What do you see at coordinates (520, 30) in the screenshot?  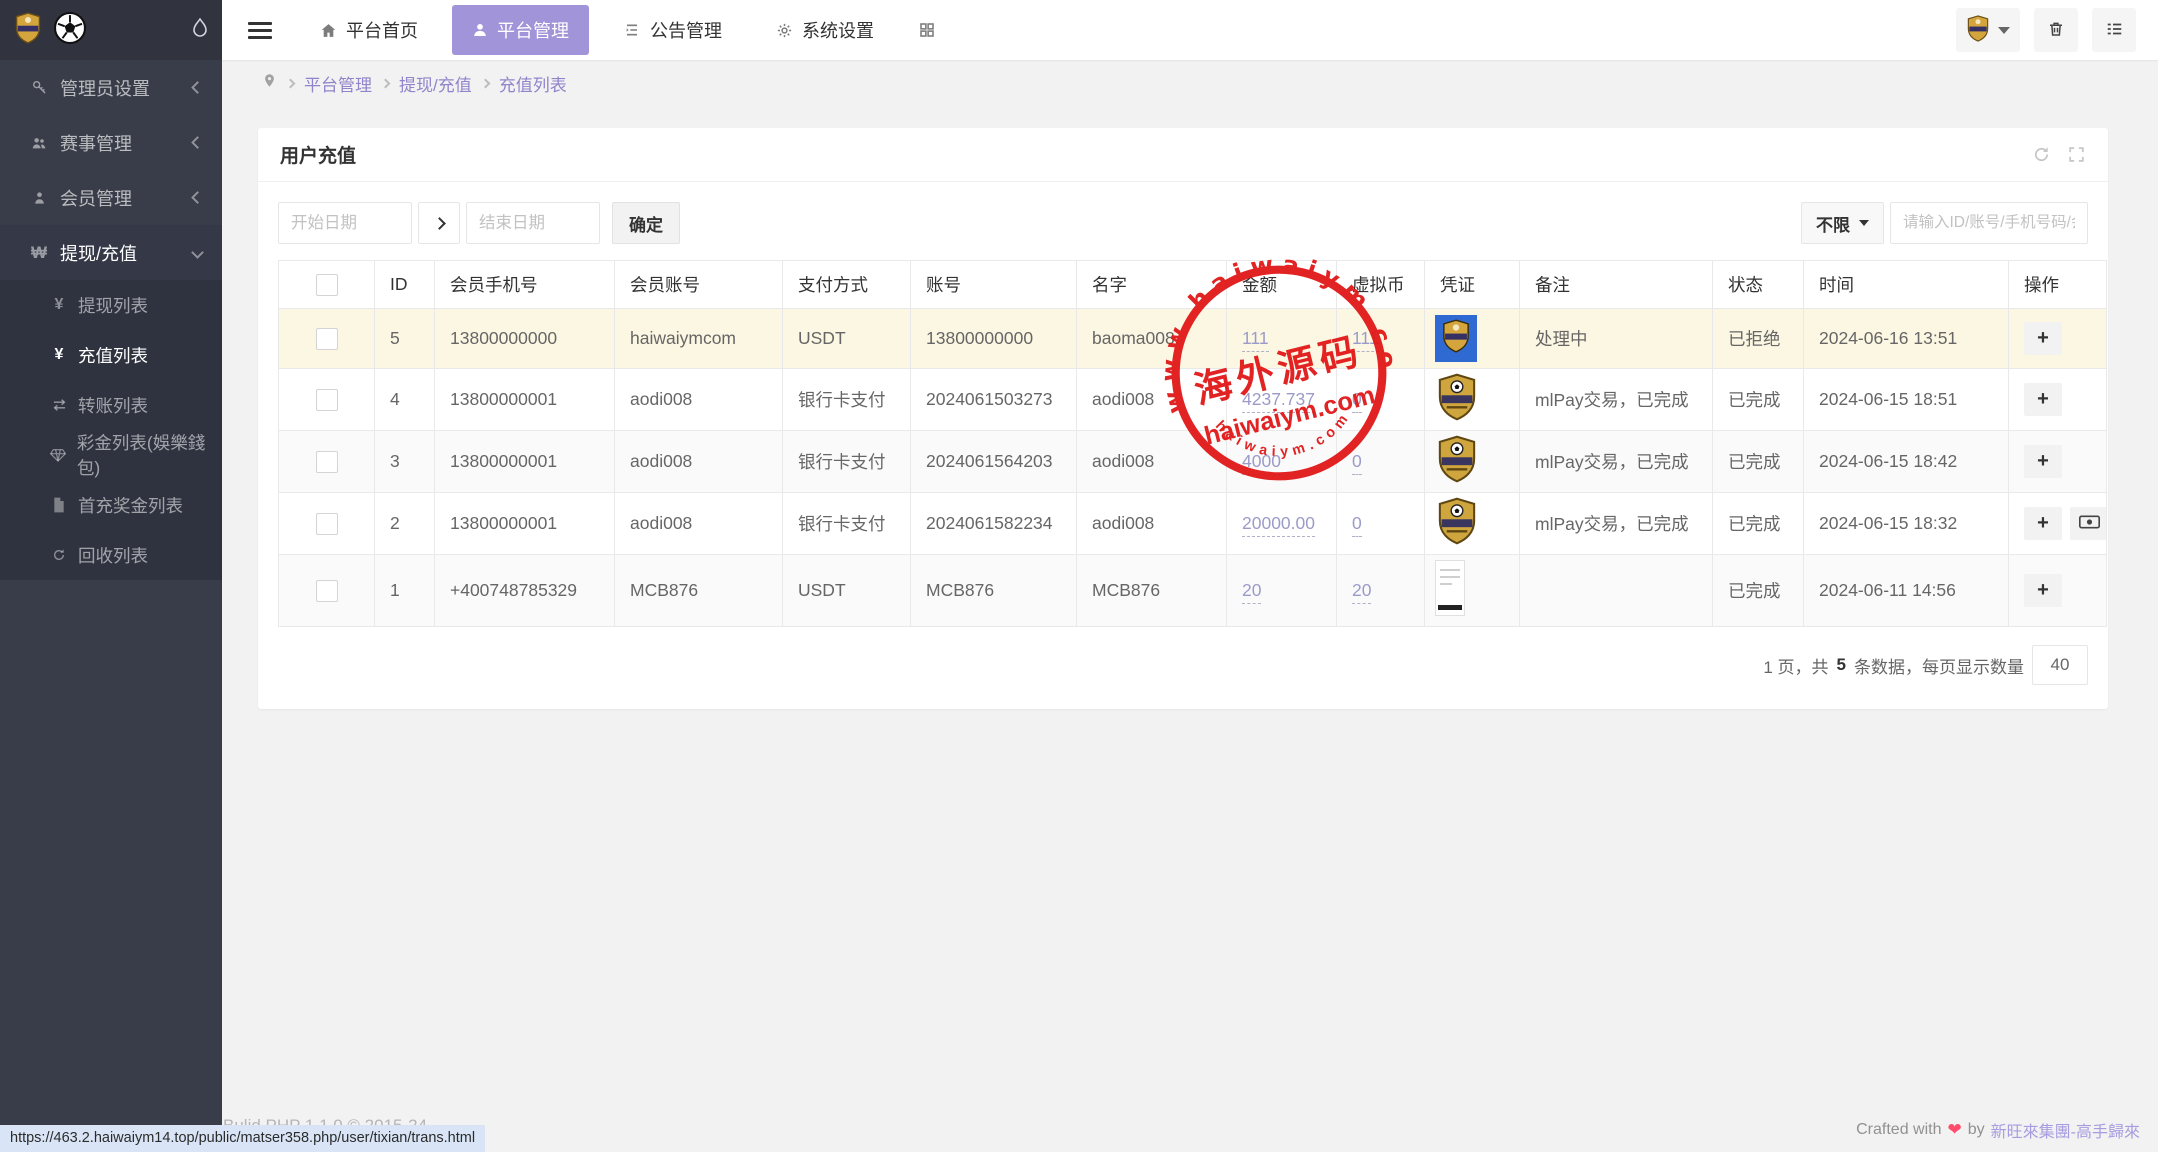 I see `nav-item-1: 平台管理` at bounding box center [520, 30].